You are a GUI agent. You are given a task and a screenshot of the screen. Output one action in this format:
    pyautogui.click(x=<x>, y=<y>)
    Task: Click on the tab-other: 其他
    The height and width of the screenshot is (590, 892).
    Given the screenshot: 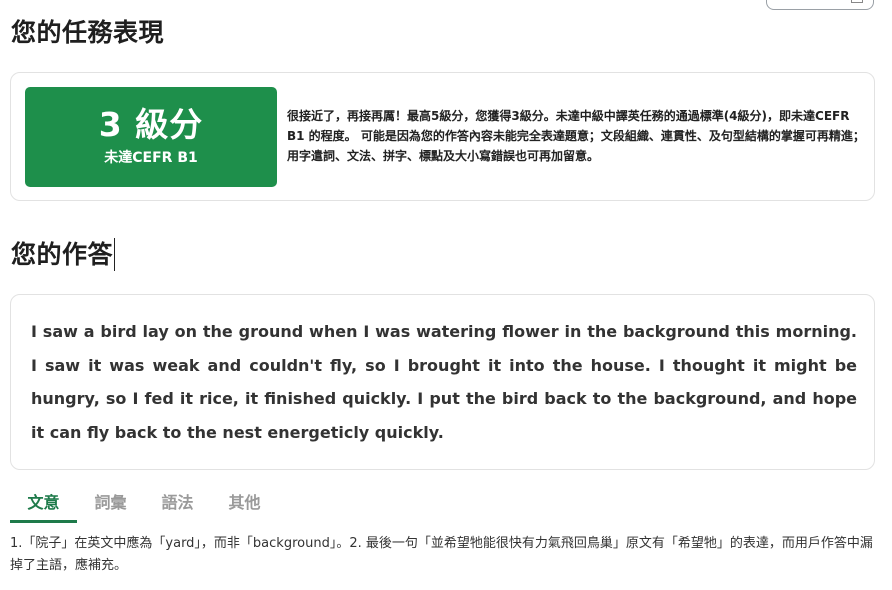 What is the action you would take?
    pyautogui.click(x=244, y=505)
    